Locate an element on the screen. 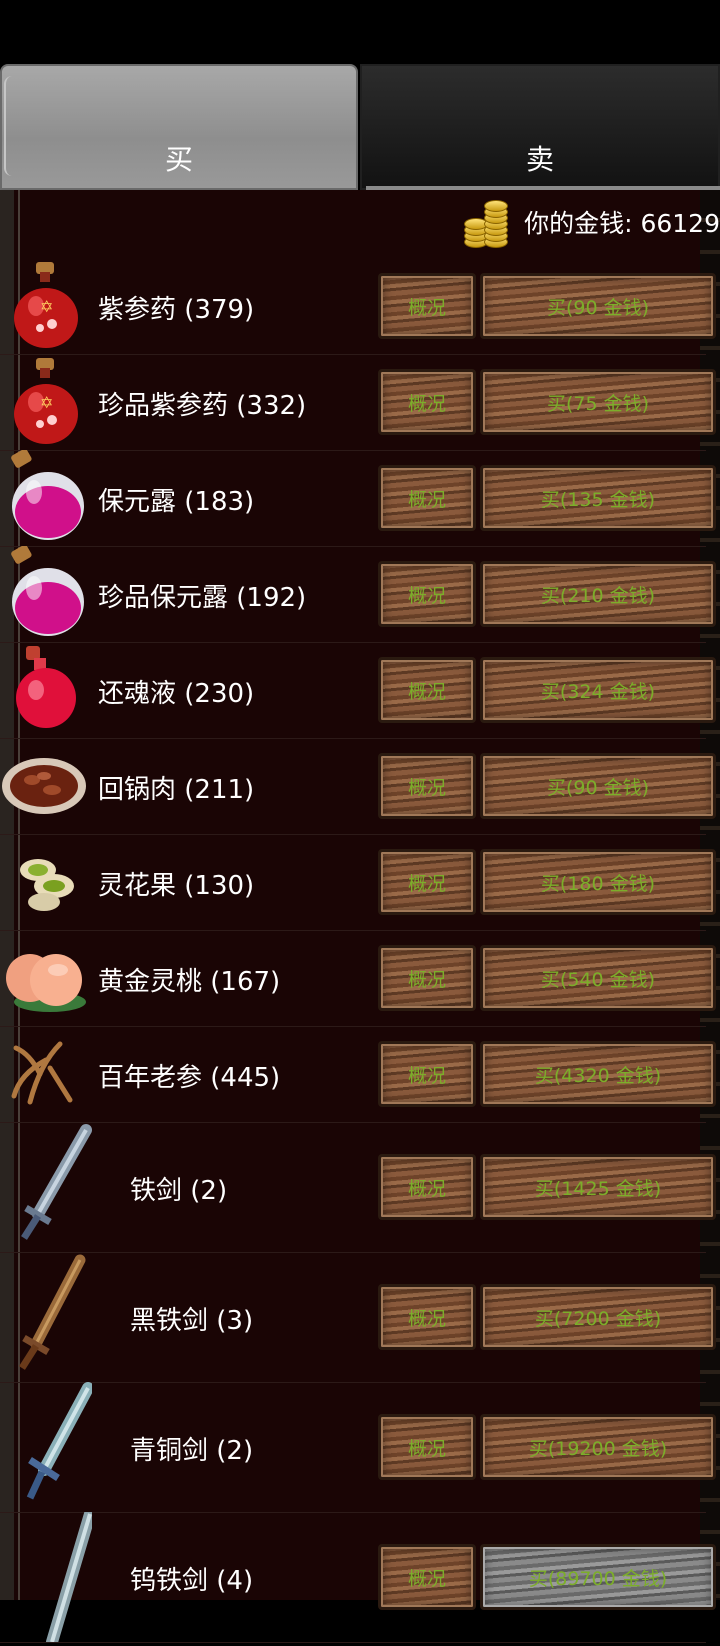  buy-button: 买(89700 金钱) is located at coordinates (598, 1577).